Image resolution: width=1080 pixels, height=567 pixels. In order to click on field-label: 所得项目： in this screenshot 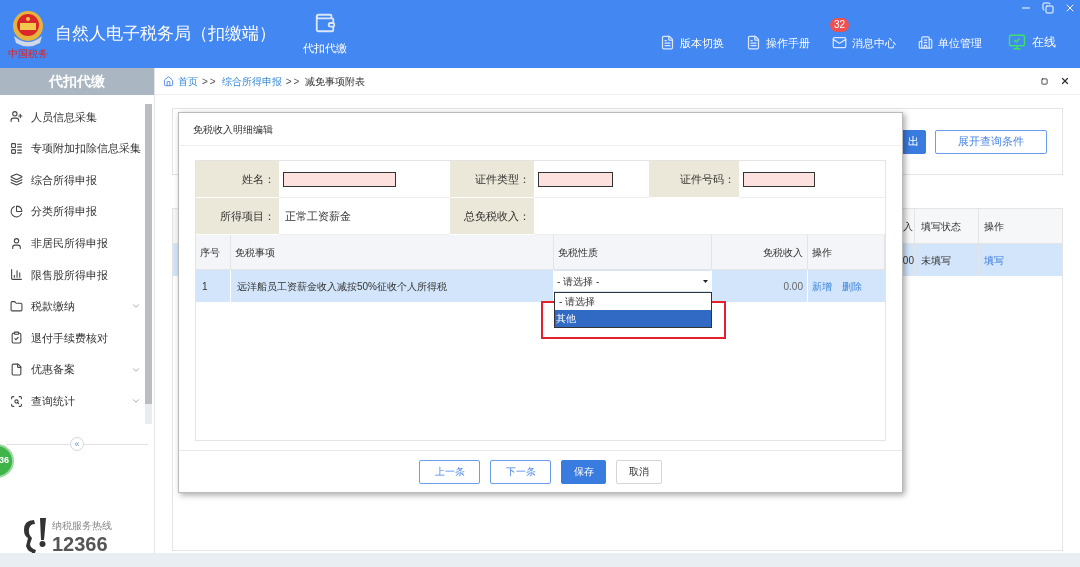, I will do `click(237, 216)`.